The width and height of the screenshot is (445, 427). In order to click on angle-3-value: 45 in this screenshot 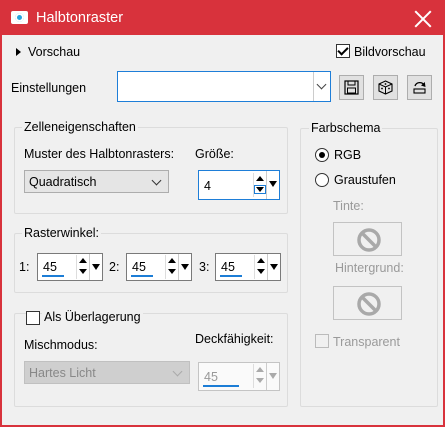, I will do `click(228, 267)`.